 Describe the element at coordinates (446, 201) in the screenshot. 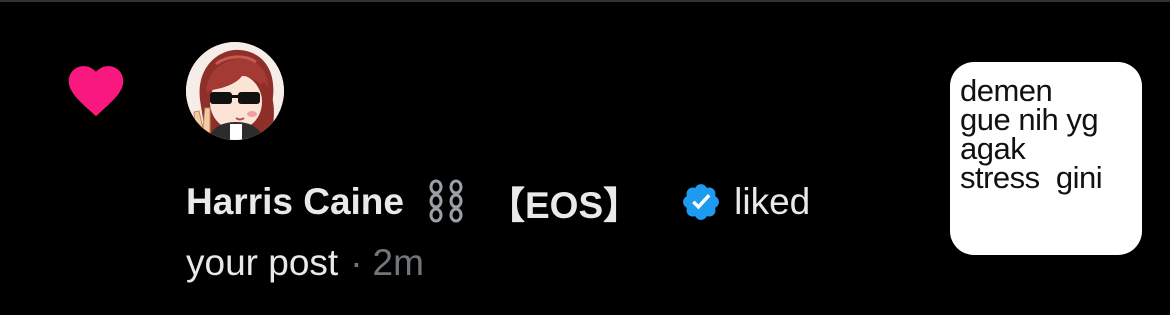

I see `chain-icon` at that location.